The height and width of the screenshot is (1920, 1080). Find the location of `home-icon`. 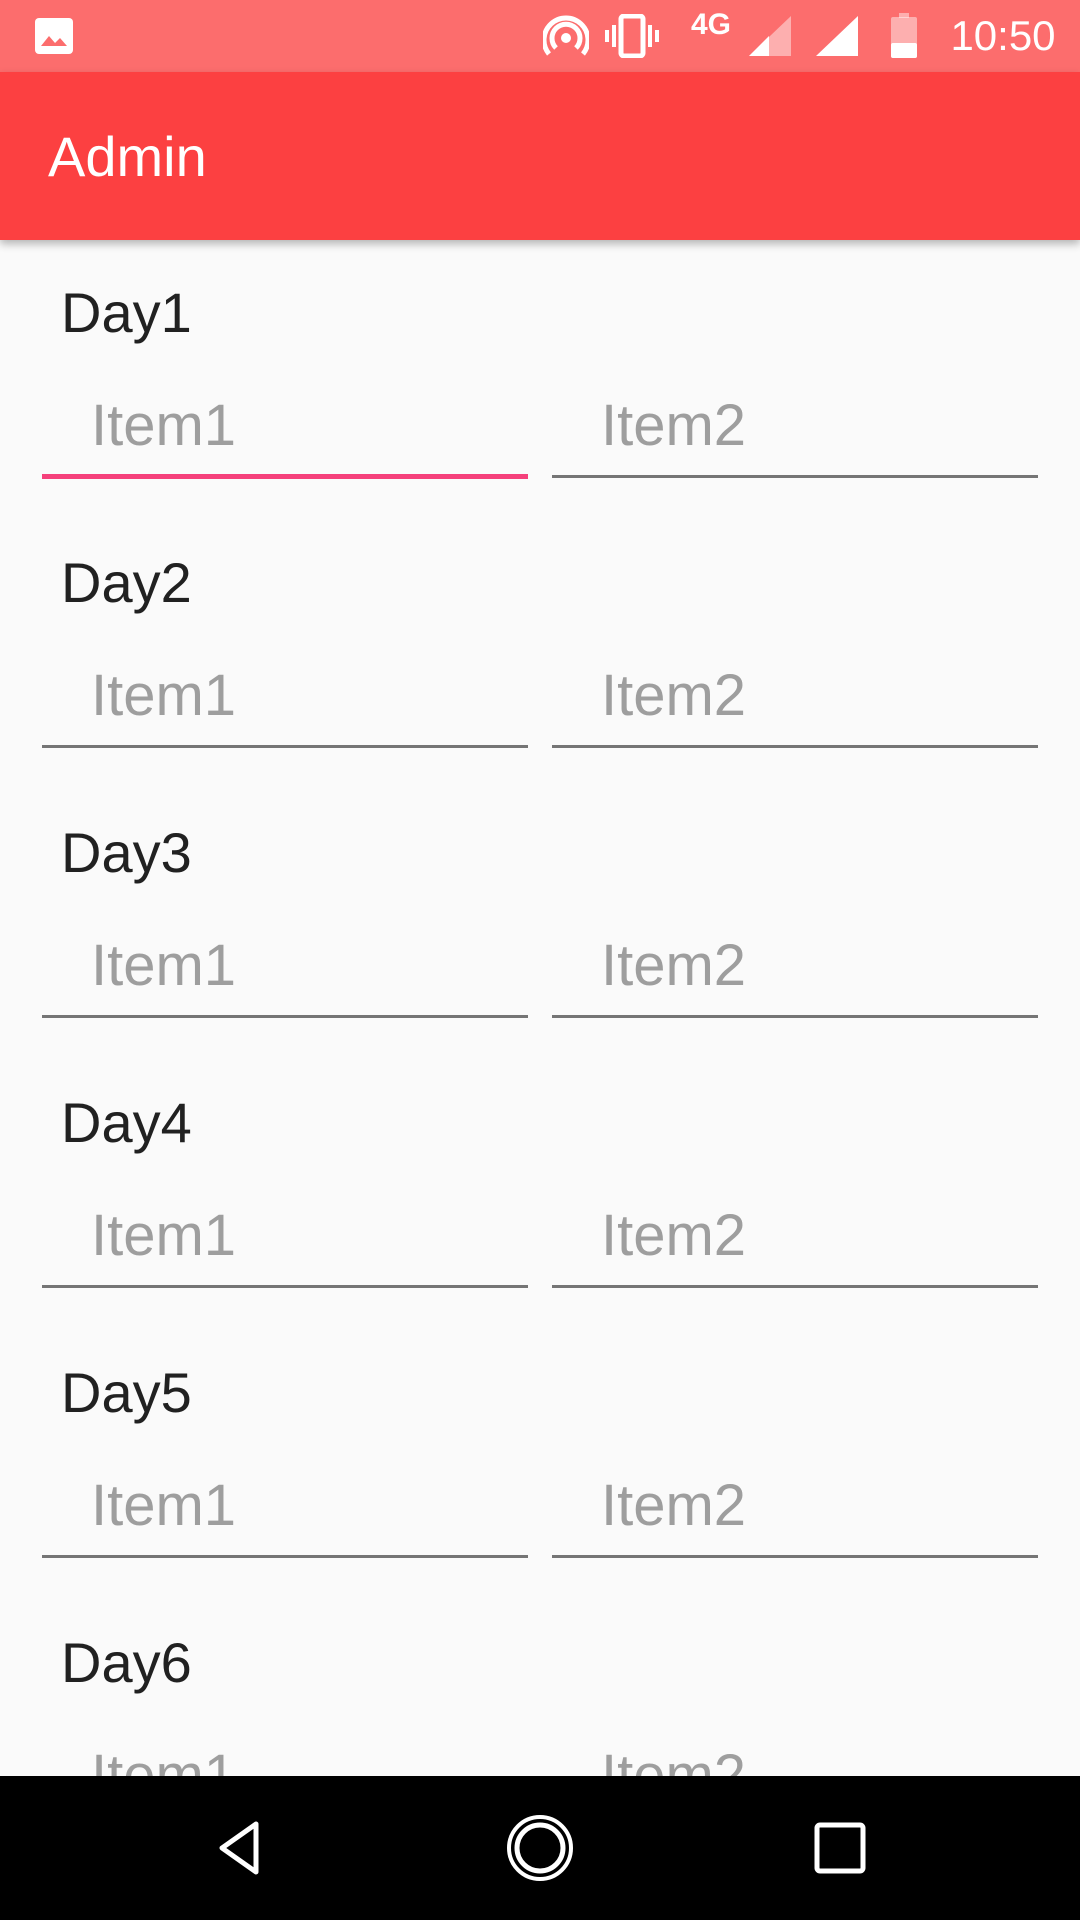

home-icon is located at coordinates (540, 1848).